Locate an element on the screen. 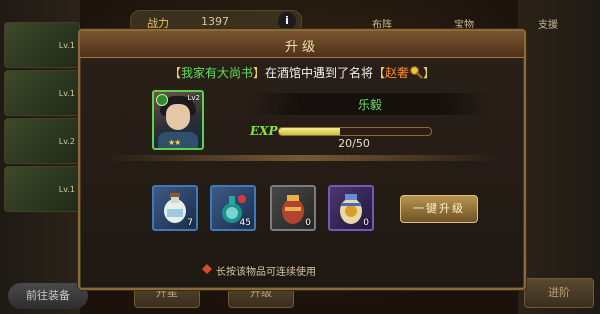 The height and width of the screenshot is (314, 600). leaf-badge-icon is located at coordinates (162, 100).